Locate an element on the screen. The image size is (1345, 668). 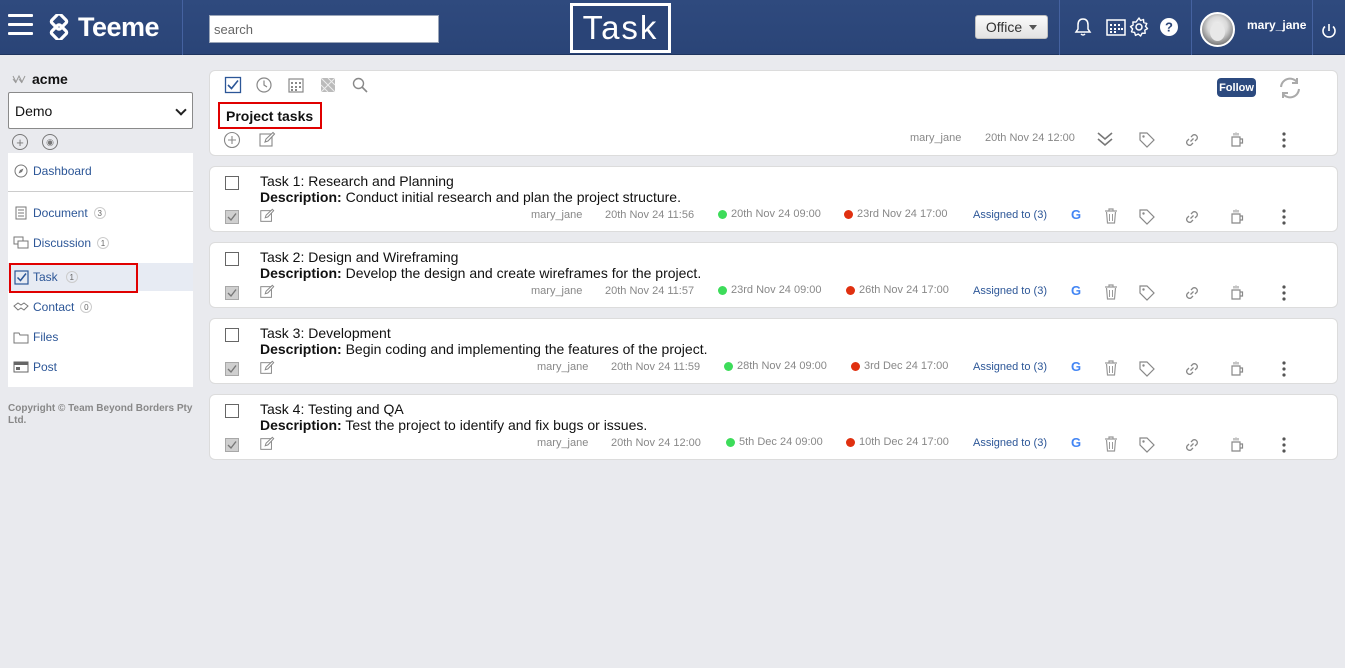
task-start-date: 5th Dec 24 09:00 is located at coordinates (774, 442).